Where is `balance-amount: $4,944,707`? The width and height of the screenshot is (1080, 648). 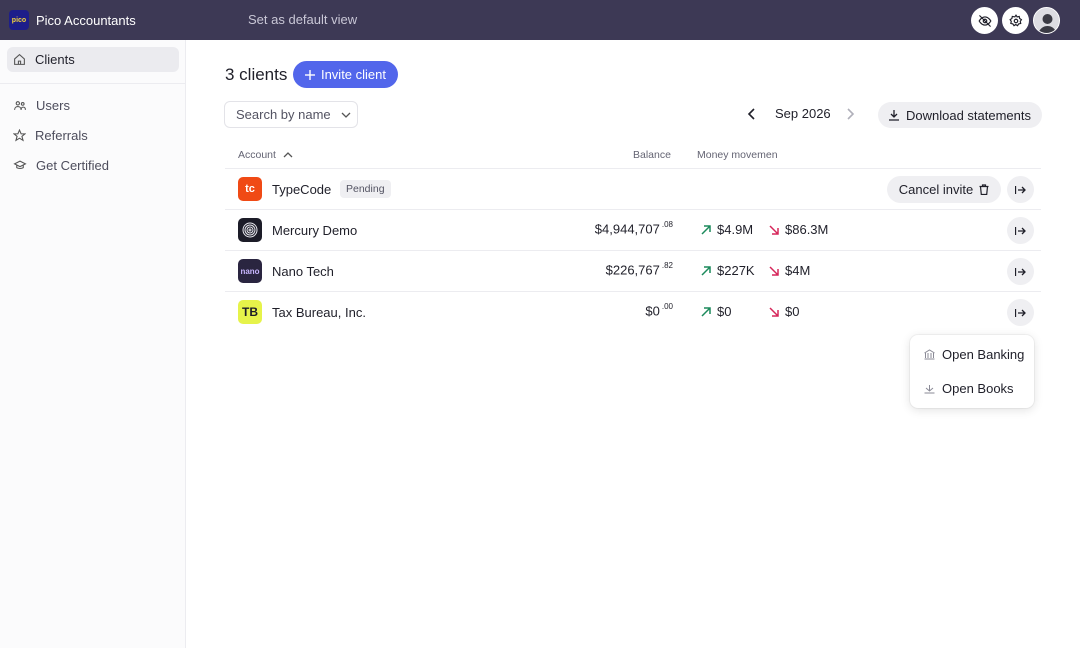 balance-amount: $4,944,707 is located at coordinates (627, 229).